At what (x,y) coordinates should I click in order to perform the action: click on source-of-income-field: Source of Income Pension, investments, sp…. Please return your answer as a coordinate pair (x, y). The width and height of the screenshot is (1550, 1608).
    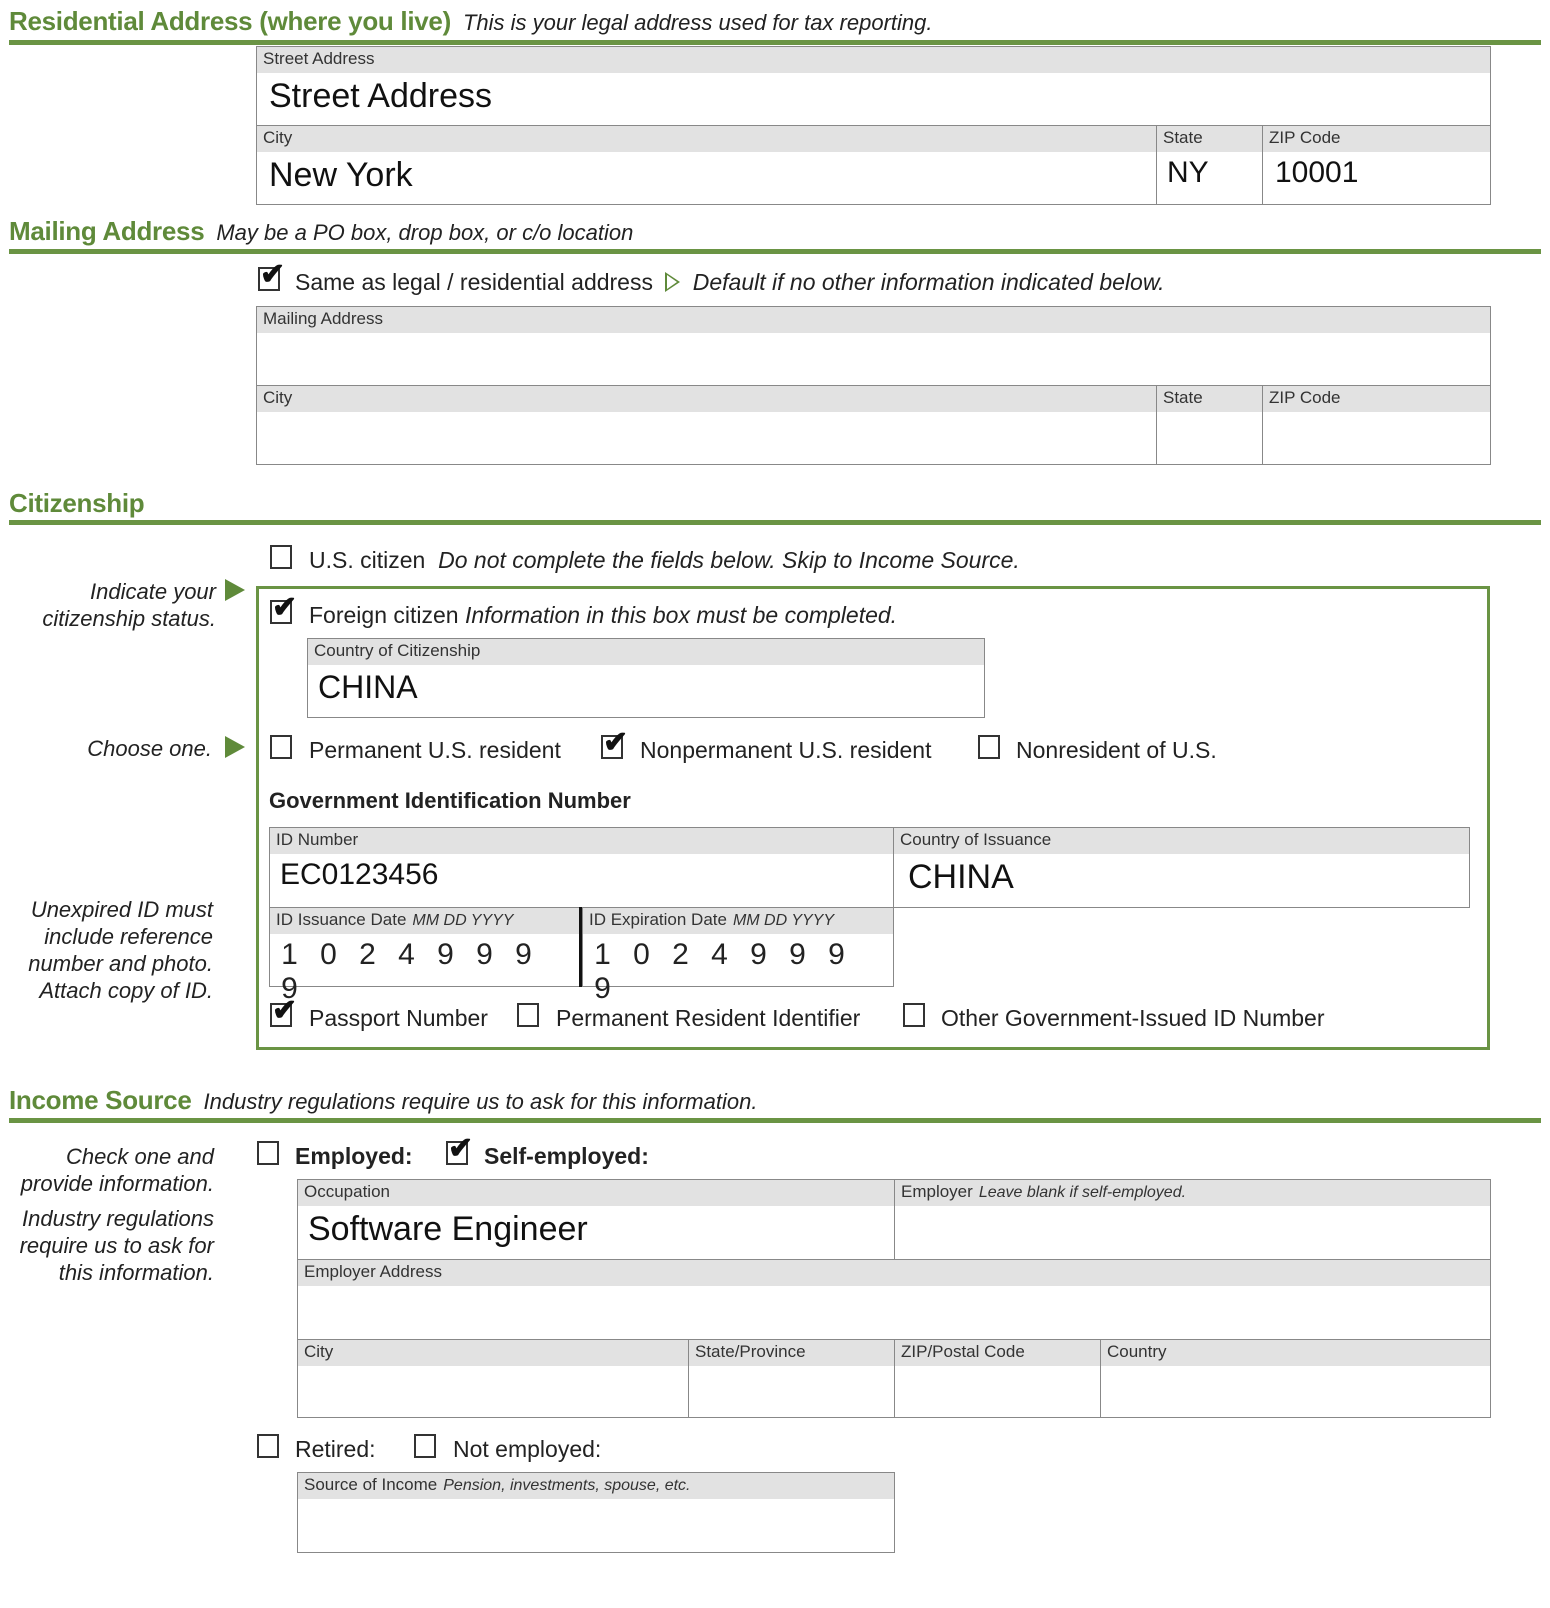
    Looking at the image, I should click on (596, 1512).